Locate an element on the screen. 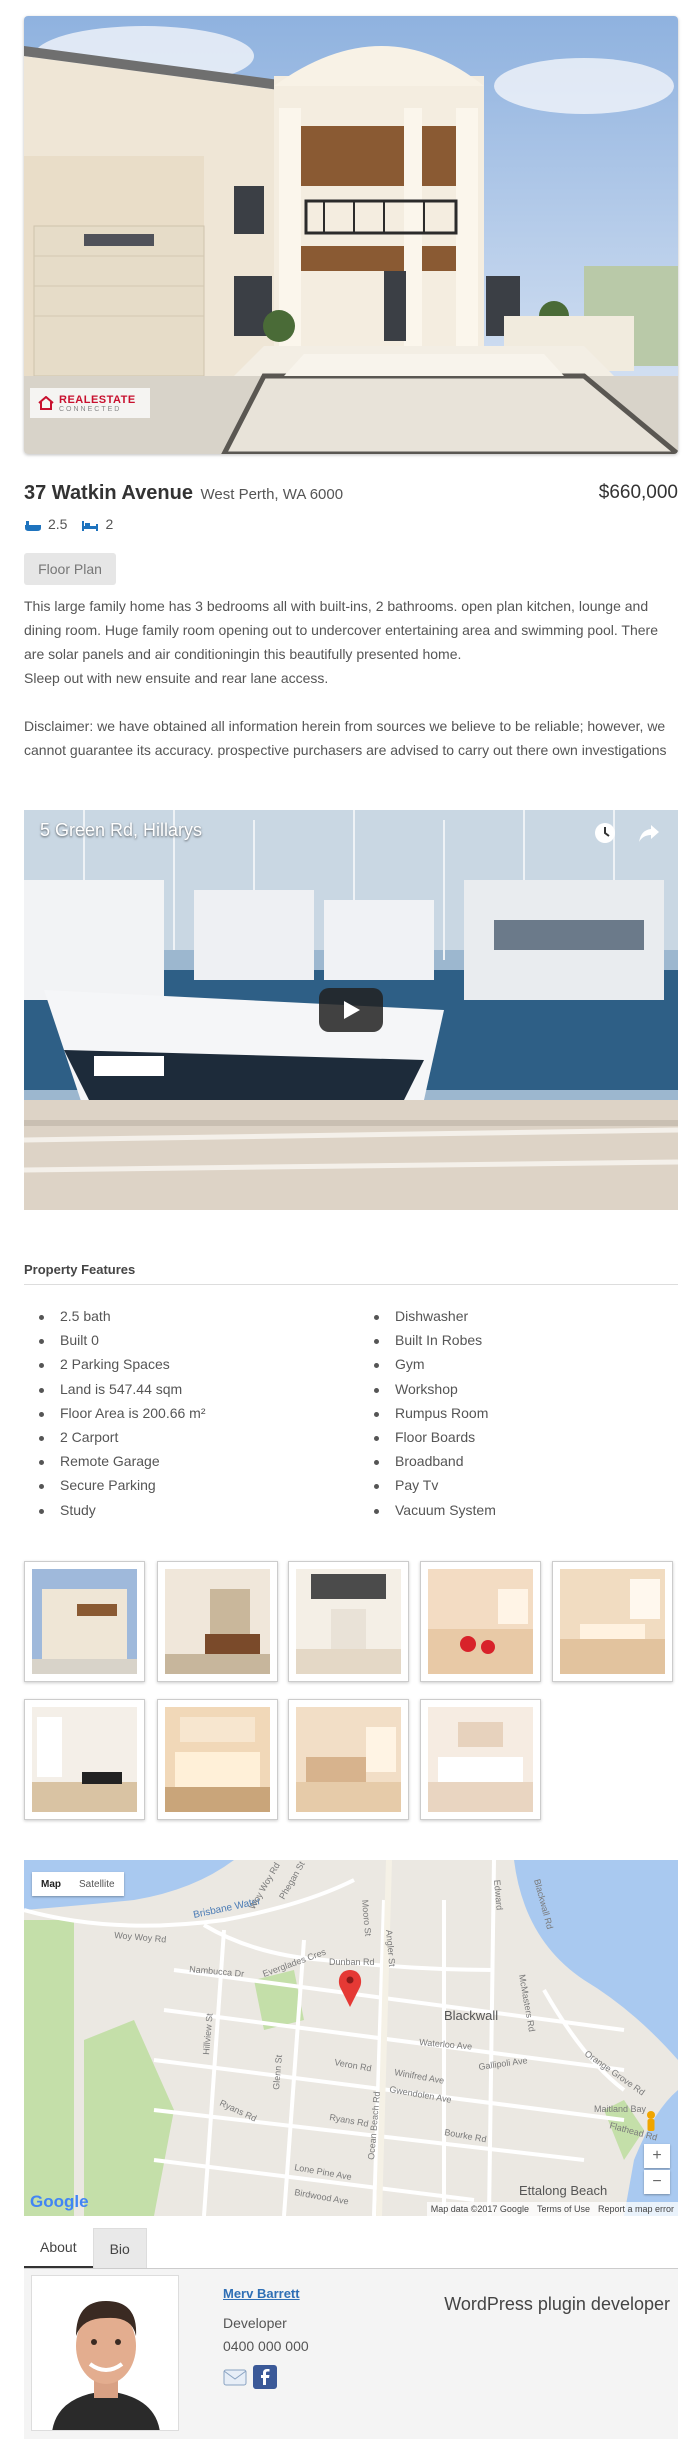 This screenshot has height=2439, width=700. tab-bio: Bio is located at coordinates (119, 2248).